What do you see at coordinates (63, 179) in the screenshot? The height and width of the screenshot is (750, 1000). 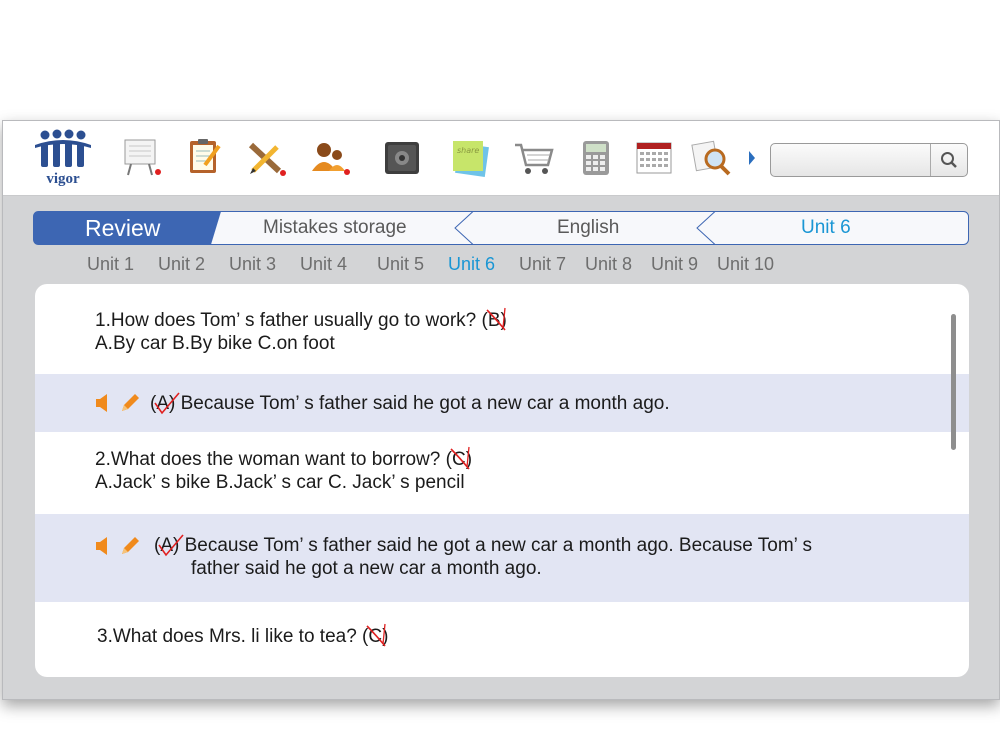 I see `logo-text: vigor` at bounding box center [63, 179].